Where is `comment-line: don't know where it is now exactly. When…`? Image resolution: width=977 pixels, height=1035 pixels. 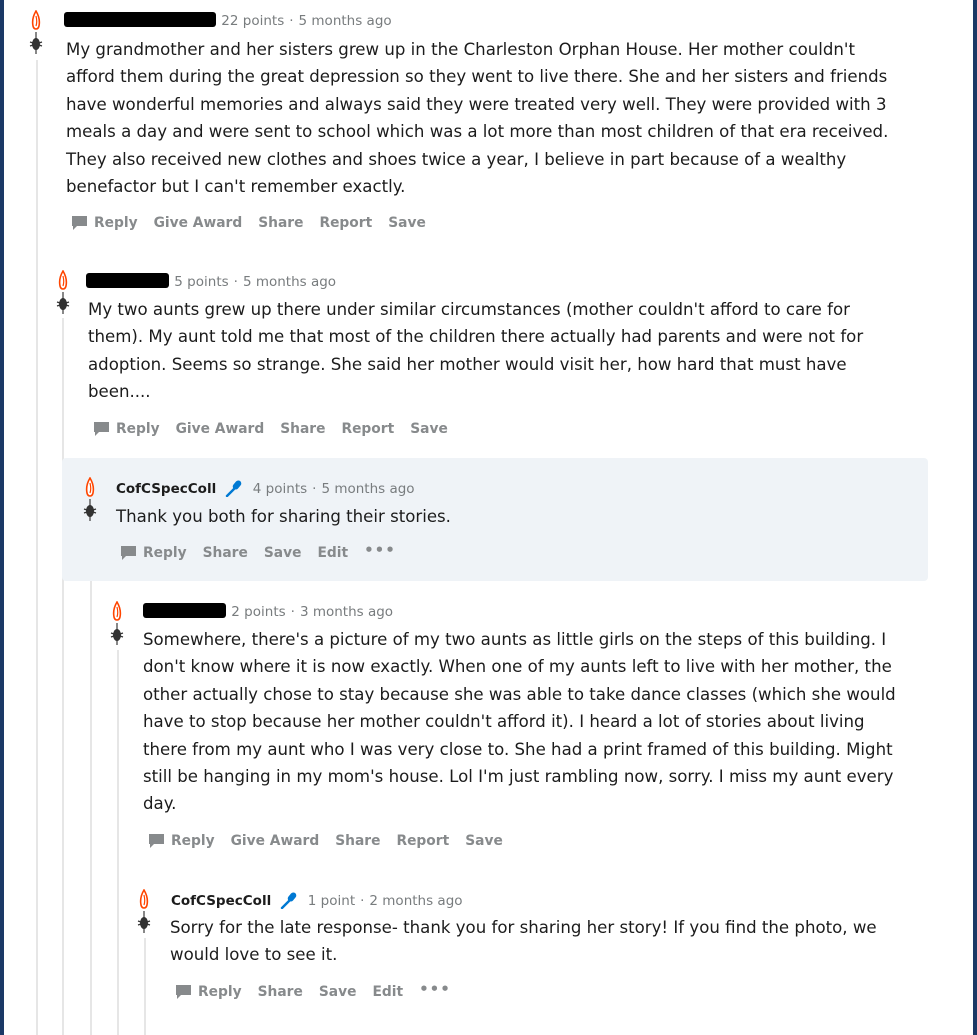 comment-line: don't know where it is now exactly. When… is located at coordinates (517, 667).